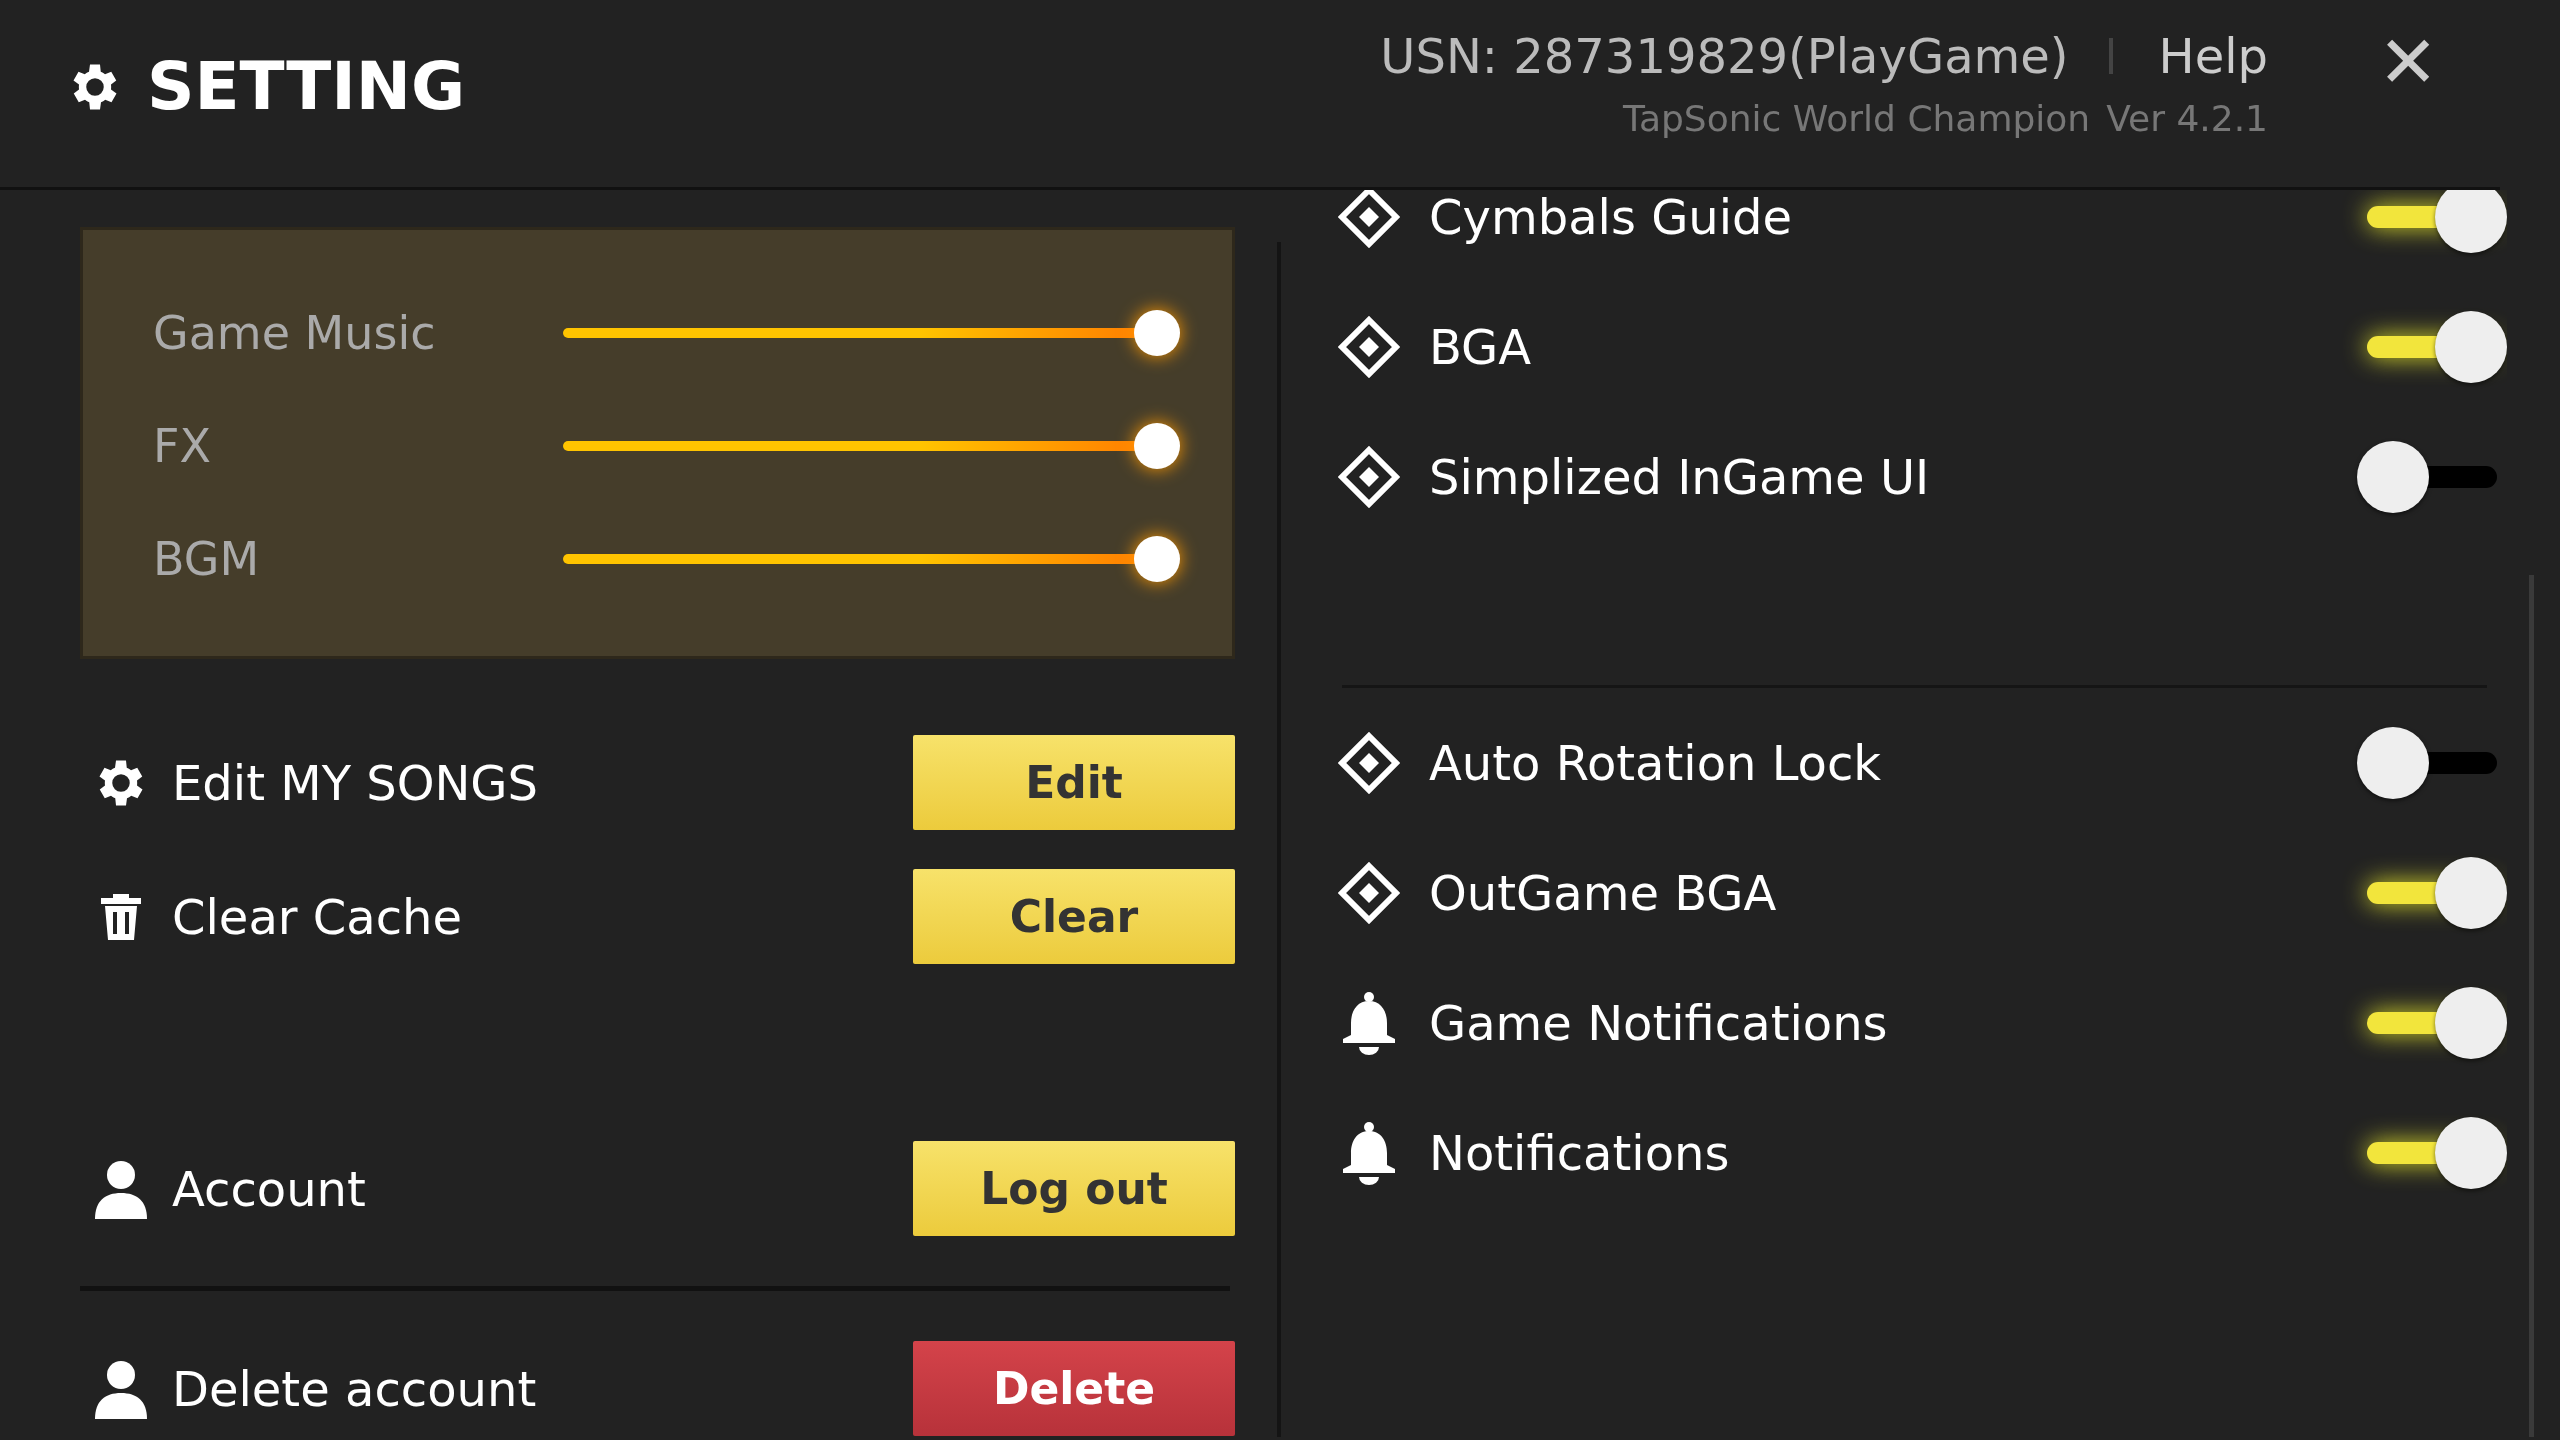 This screenshot has height=1440, width=2560. Describe the element at coordinates (1658, 1023) in the screenshot. I see `setting-label: Game Notifications` at that location.